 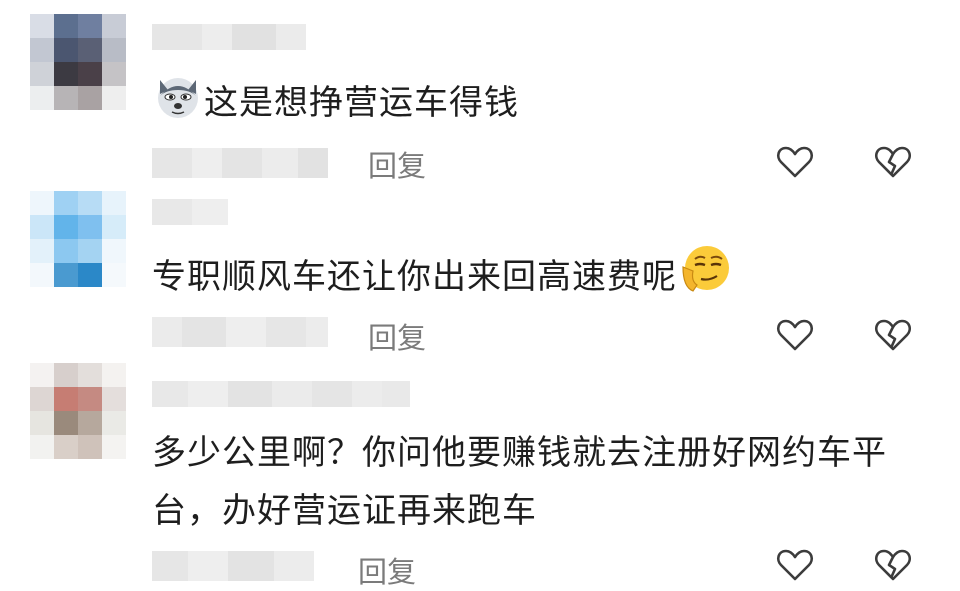 What do you see at coordinates (414, 277) in the screenshot?
I see `comment-text-content: 专职顺风车还让你出来回高速费呢` at bounding box center [414, 277].